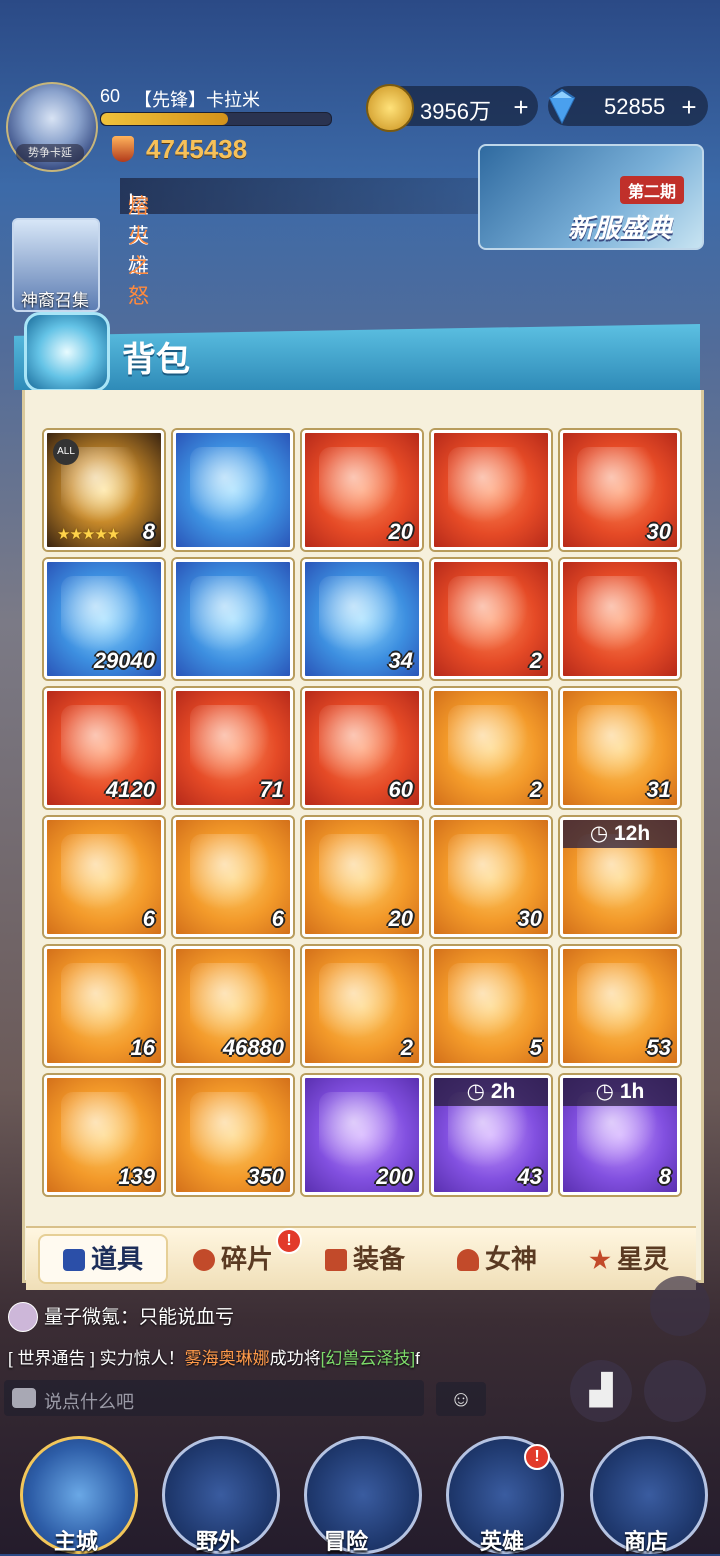 The height and width of the screenshot is (1556, 720). I want to click on event-badge: 第二期, so click(652, 190).